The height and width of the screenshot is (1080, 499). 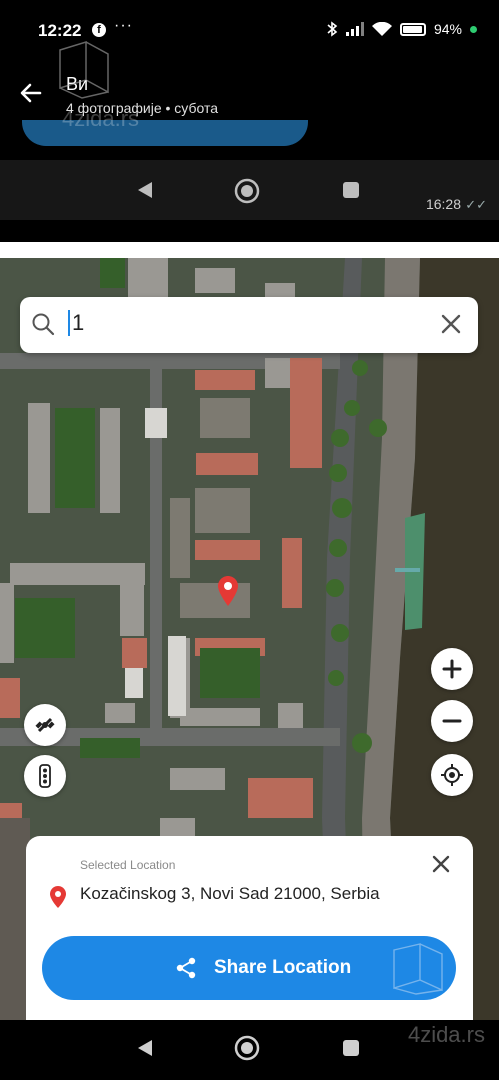 What do you see at coordinates (249, 325) in the screenshot?
I see `search-bar: 1` at bounding box center [249, 325].